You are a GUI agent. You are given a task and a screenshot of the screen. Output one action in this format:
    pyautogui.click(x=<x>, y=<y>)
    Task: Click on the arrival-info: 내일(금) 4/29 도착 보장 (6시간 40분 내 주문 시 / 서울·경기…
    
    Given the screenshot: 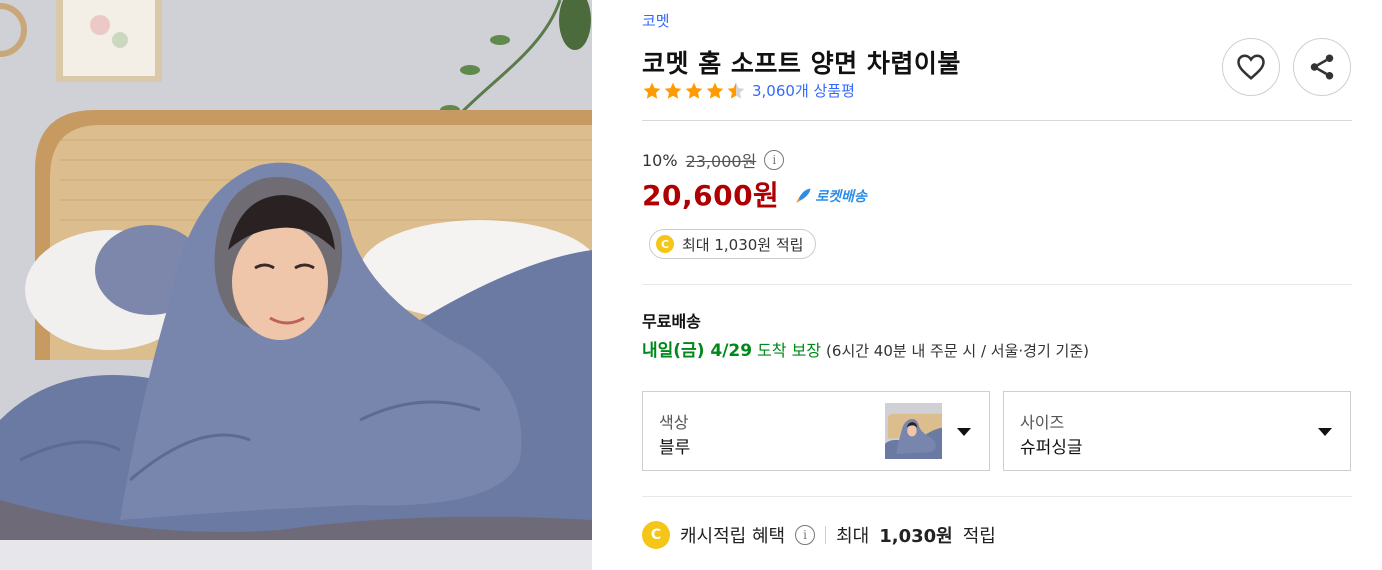 What is the action you would take?
    pyautogui.click(x=865, y=348)
    